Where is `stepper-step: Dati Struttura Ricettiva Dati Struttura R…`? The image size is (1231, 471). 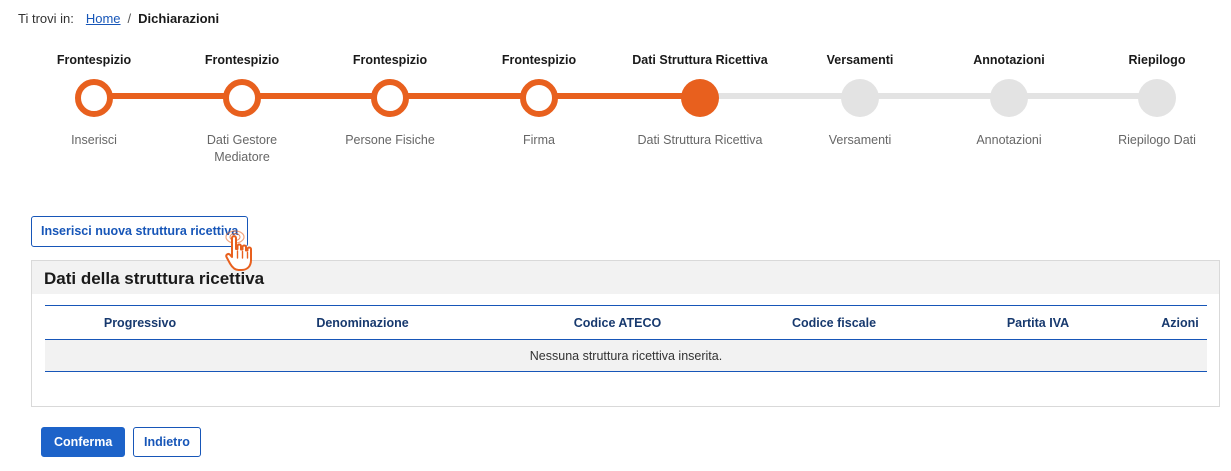 stepper-step: Dati Struttura Ricettiva Dati Struttura R… is located at coordinates (700, 100).